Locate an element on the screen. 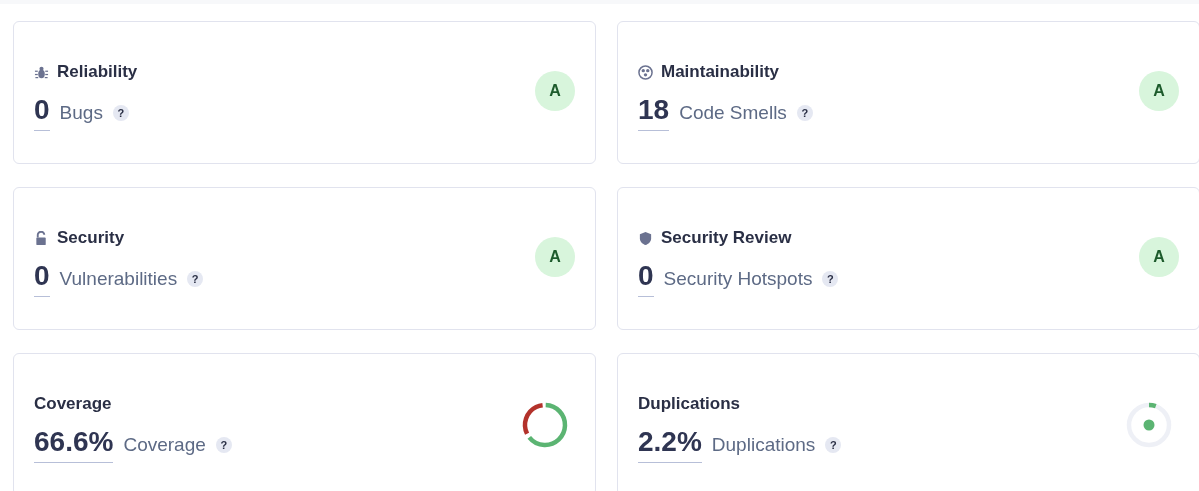 The image size is (1199, 491). measure-value: 2.2% is located at coordinates (670, 444).